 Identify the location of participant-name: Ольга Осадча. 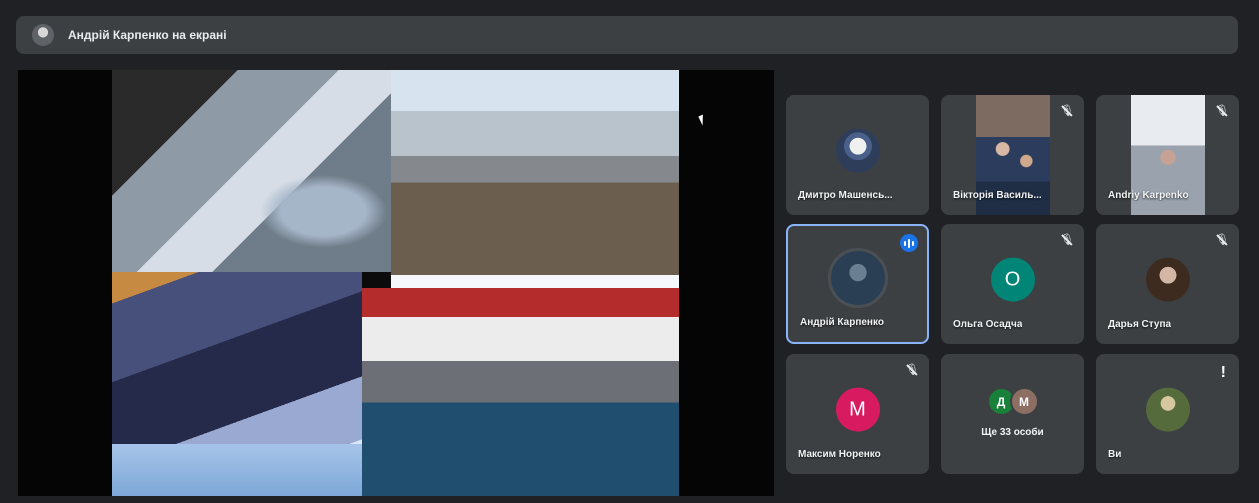
(988, 324).